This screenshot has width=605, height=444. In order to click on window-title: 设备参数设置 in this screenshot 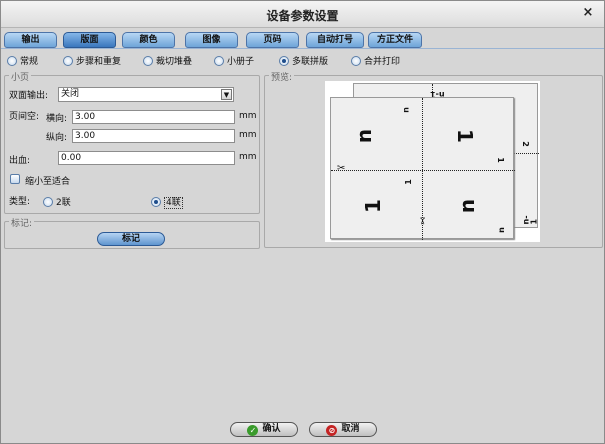, I will do `click(302, 16)`.